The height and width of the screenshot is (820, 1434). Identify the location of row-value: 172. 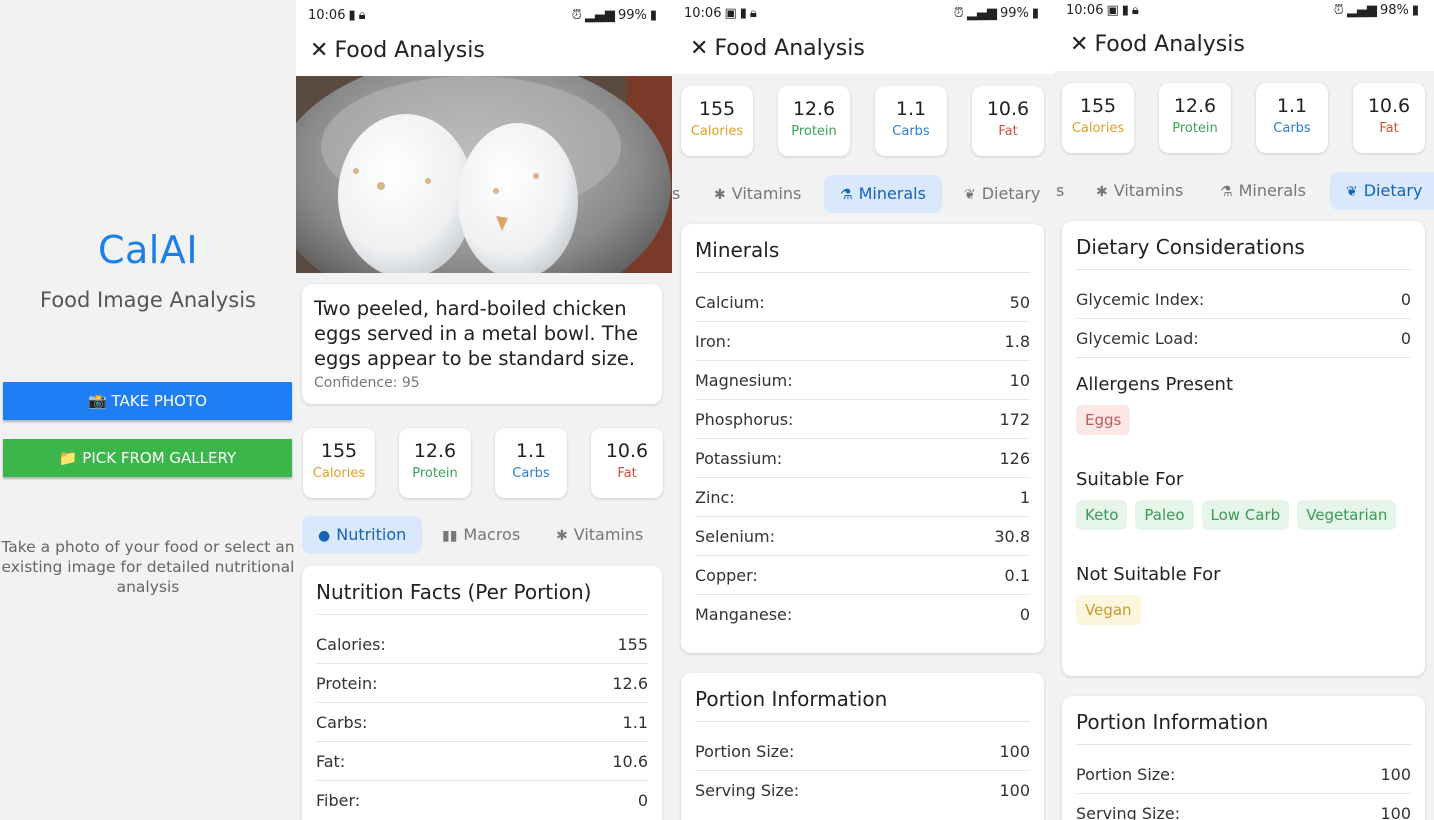
(1014, 419).